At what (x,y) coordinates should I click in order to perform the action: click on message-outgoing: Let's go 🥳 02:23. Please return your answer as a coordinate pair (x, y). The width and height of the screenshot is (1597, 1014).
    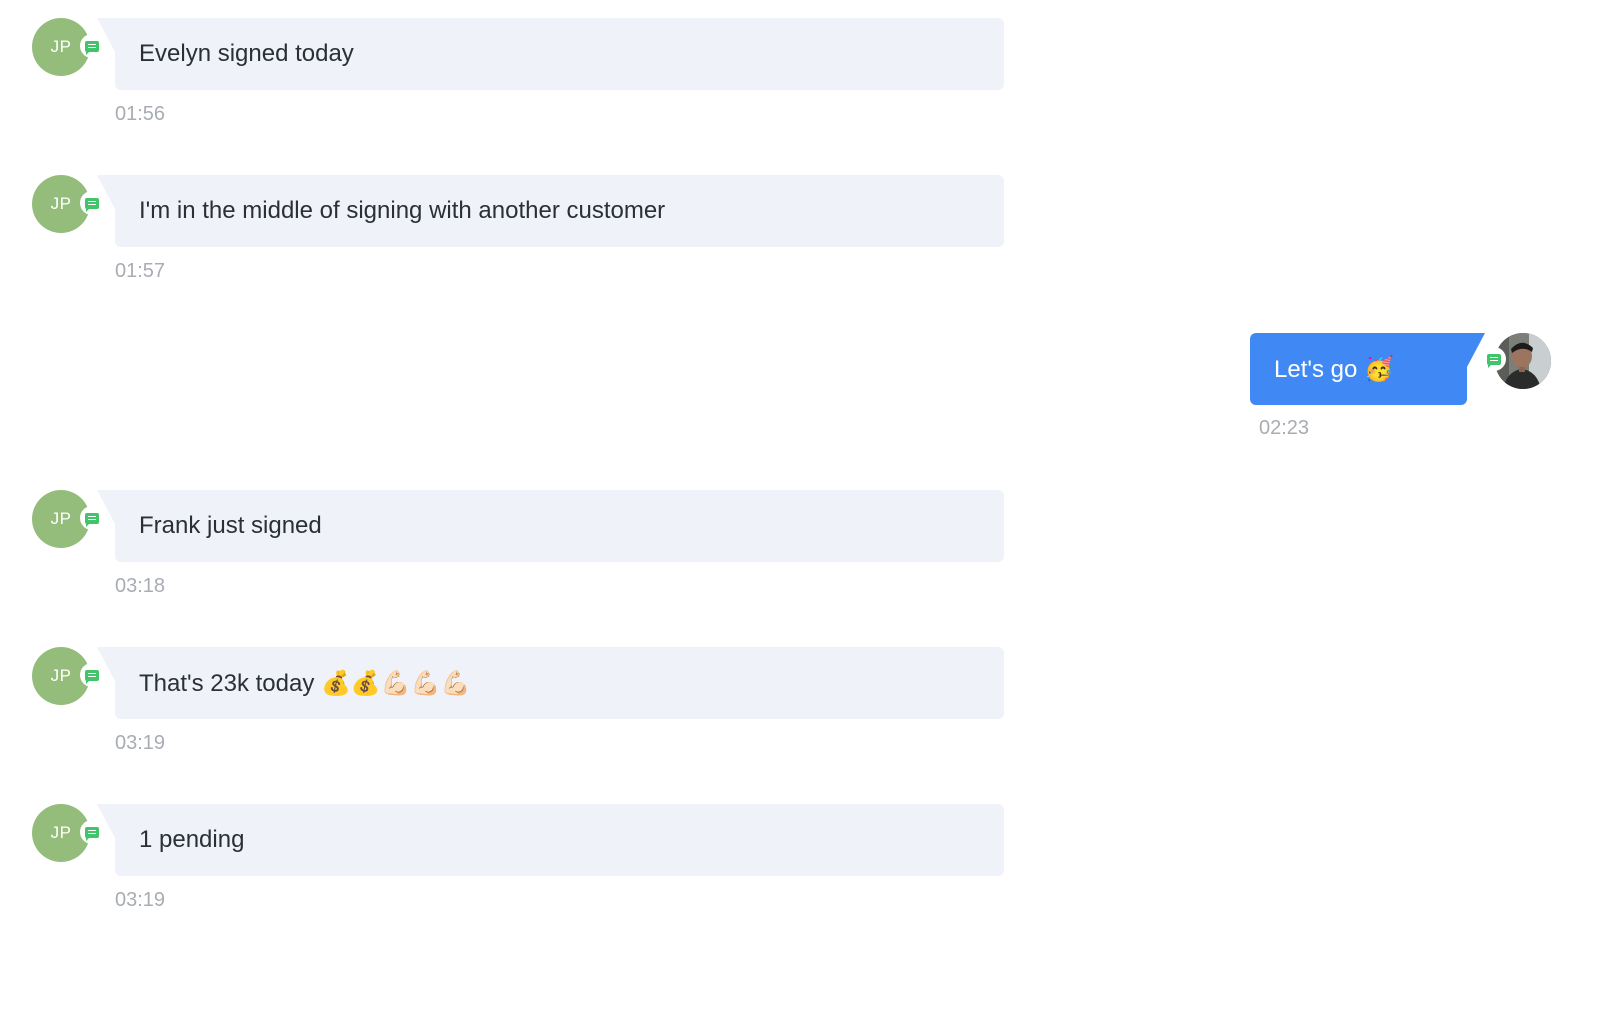
    Looking at the image, I should click on (1398, 219).